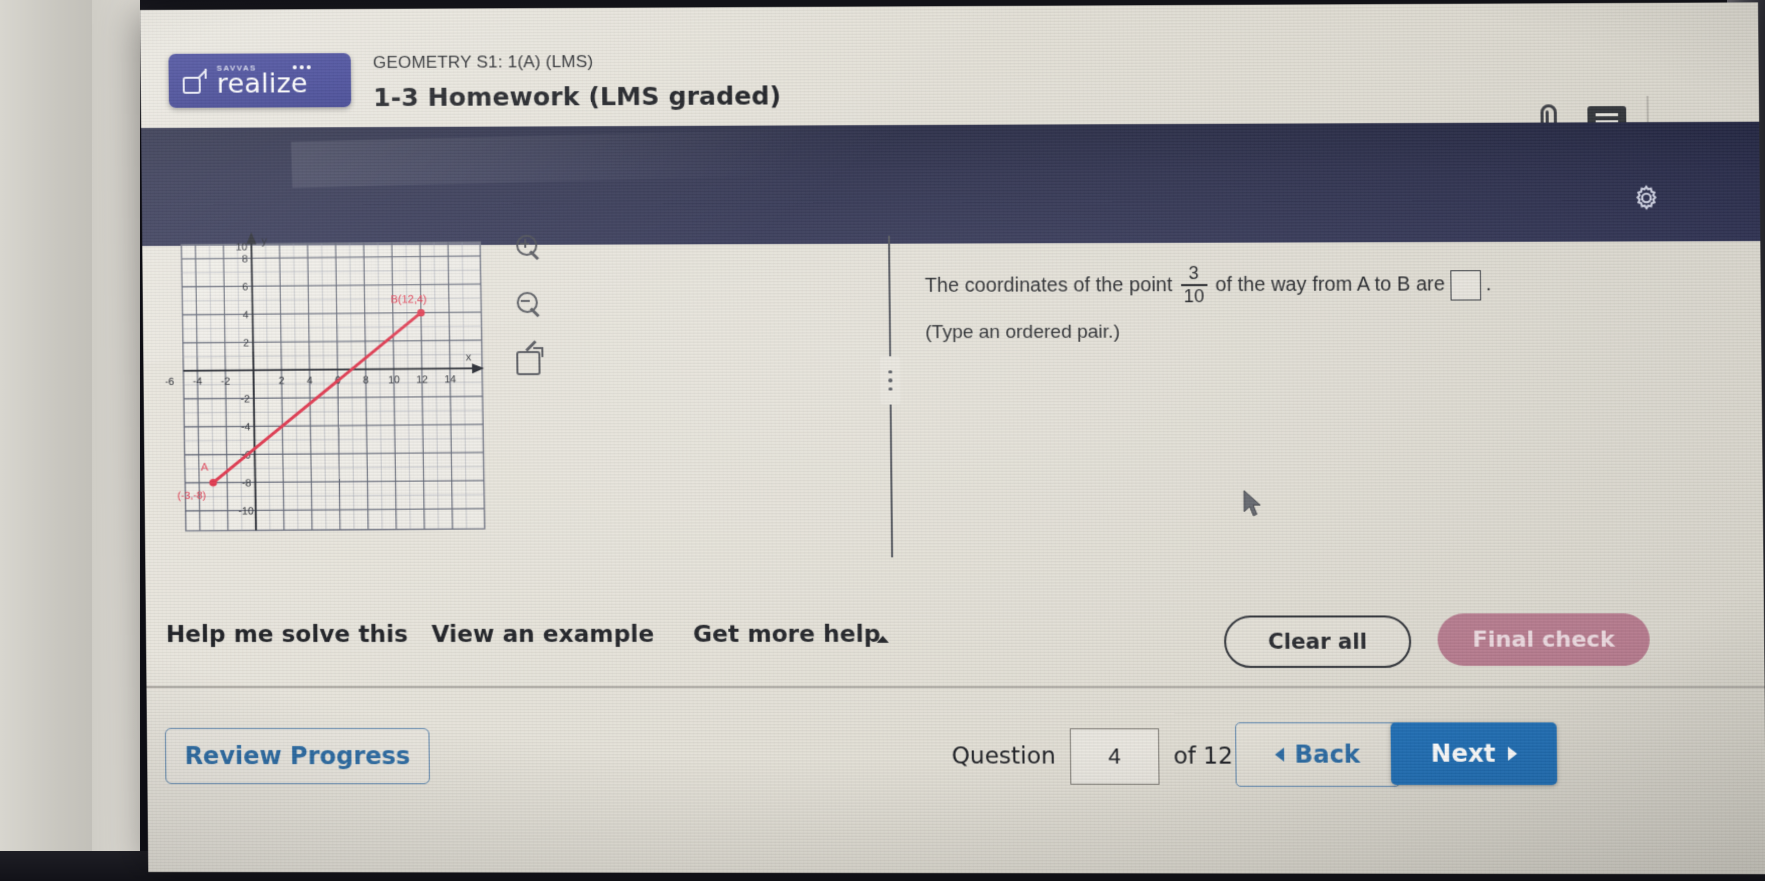 This screenshot has height=881, width=1765. What do you see at coordinates (1194, 273) in the screenshot?
I see `fraction-numerator: 3` at bounding box center [1194, 273].